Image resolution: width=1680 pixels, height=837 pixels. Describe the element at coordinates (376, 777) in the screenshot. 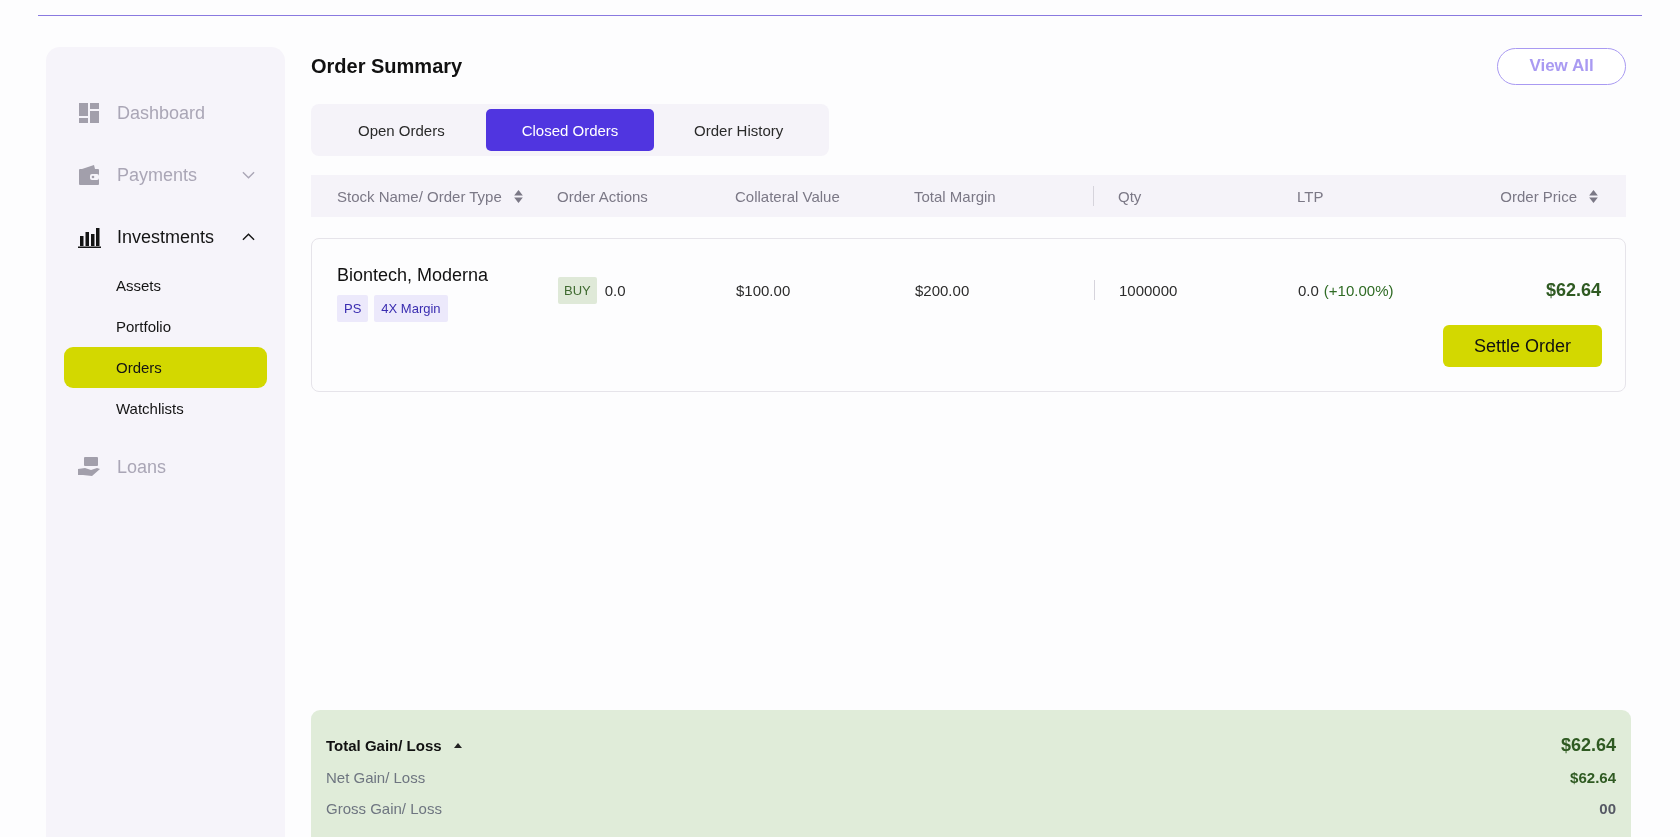

I see `summary-label: Net Gain/ Loss` at that location.